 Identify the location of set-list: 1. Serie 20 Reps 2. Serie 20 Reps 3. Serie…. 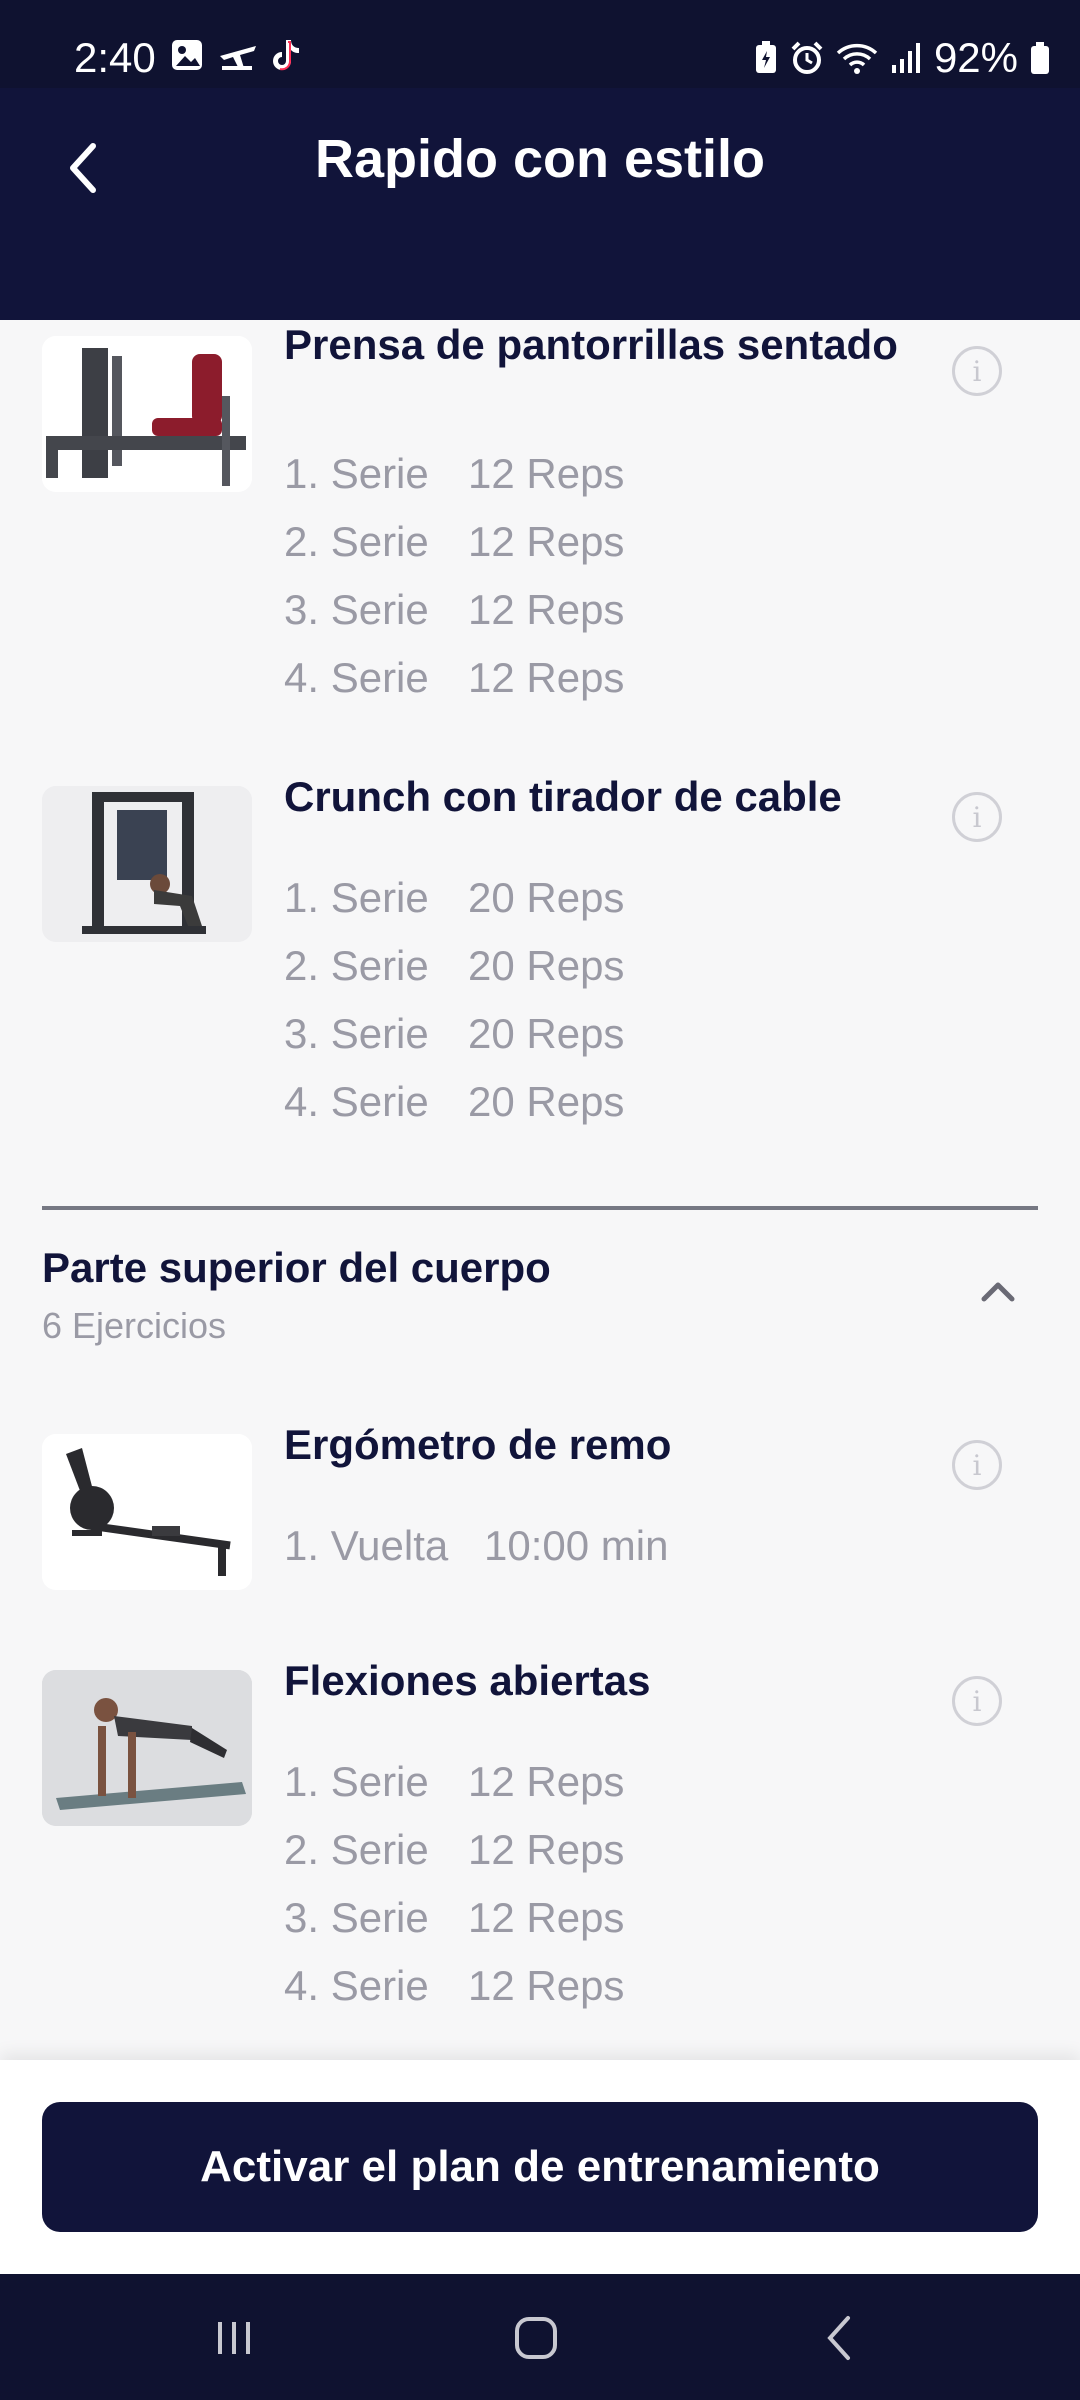
(454, 1000).